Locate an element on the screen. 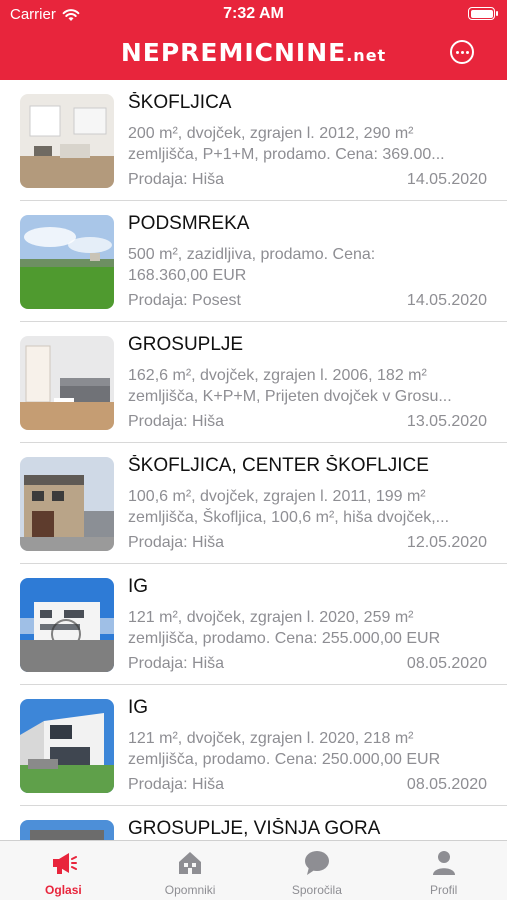  more-options-button is located at coordinates (462, 52).